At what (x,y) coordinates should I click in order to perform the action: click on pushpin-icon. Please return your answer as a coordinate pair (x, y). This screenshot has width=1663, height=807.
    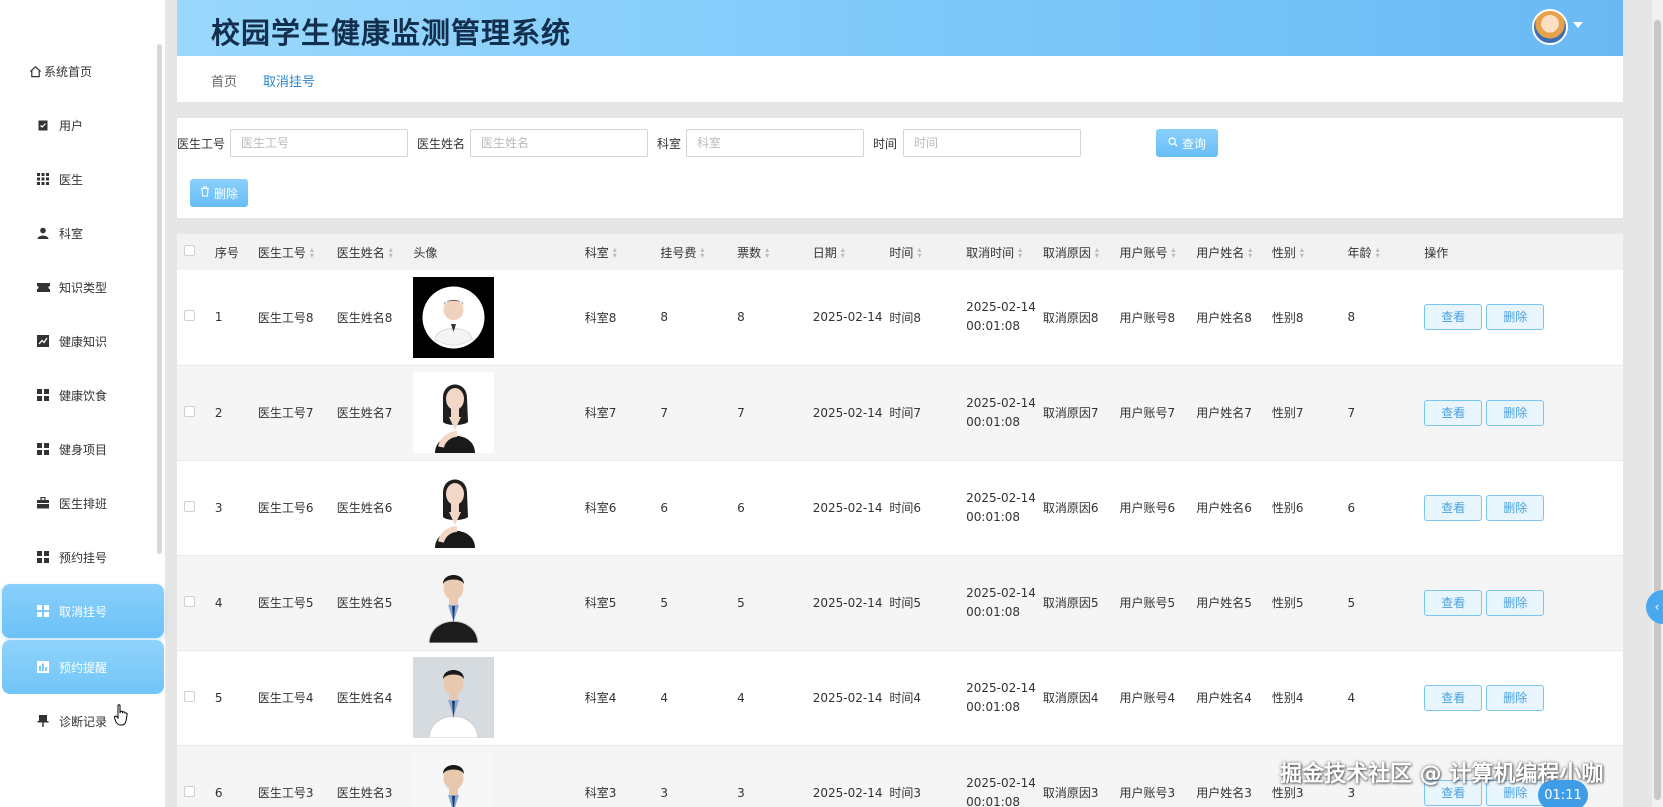
    Looking at the image, I should click on (43, 721).